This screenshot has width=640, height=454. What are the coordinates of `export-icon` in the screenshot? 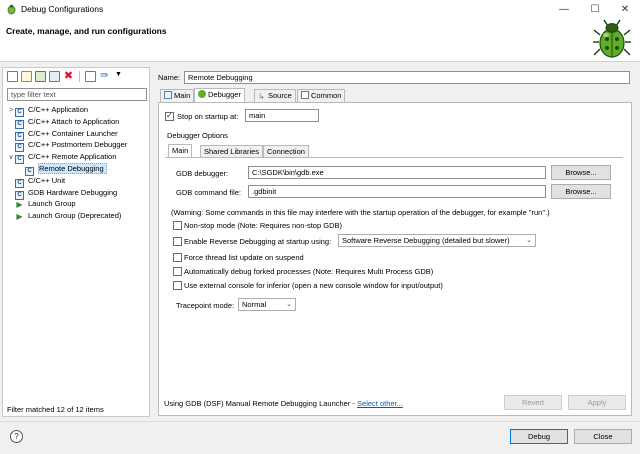 It's located at (40, 76).